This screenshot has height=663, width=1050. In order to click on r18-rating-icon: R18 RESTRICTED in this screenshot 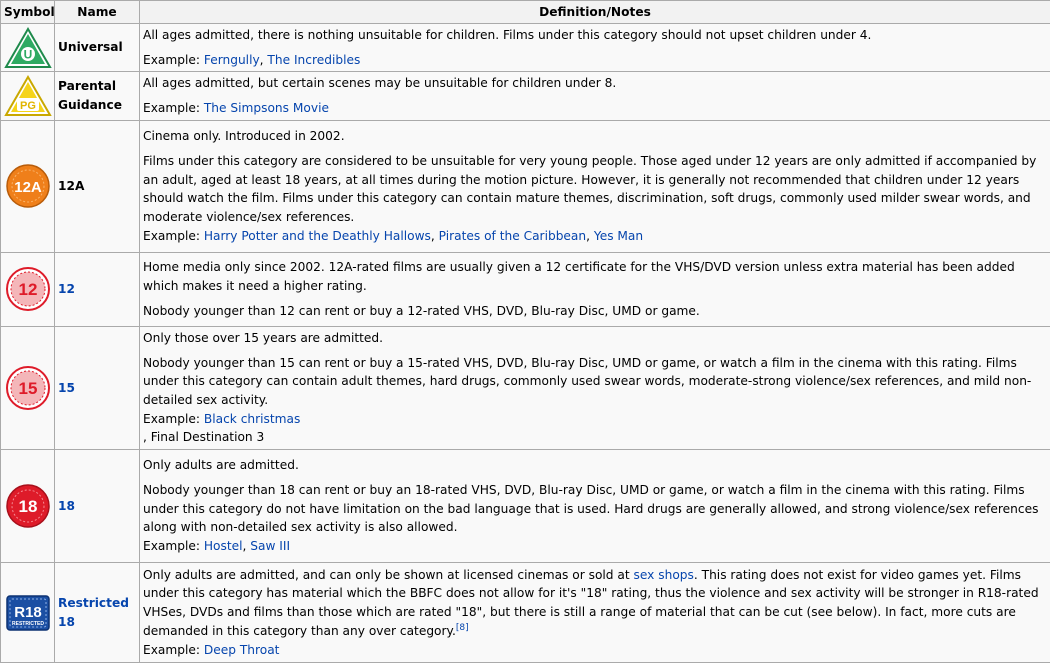, I will do `click(28, 613)`.